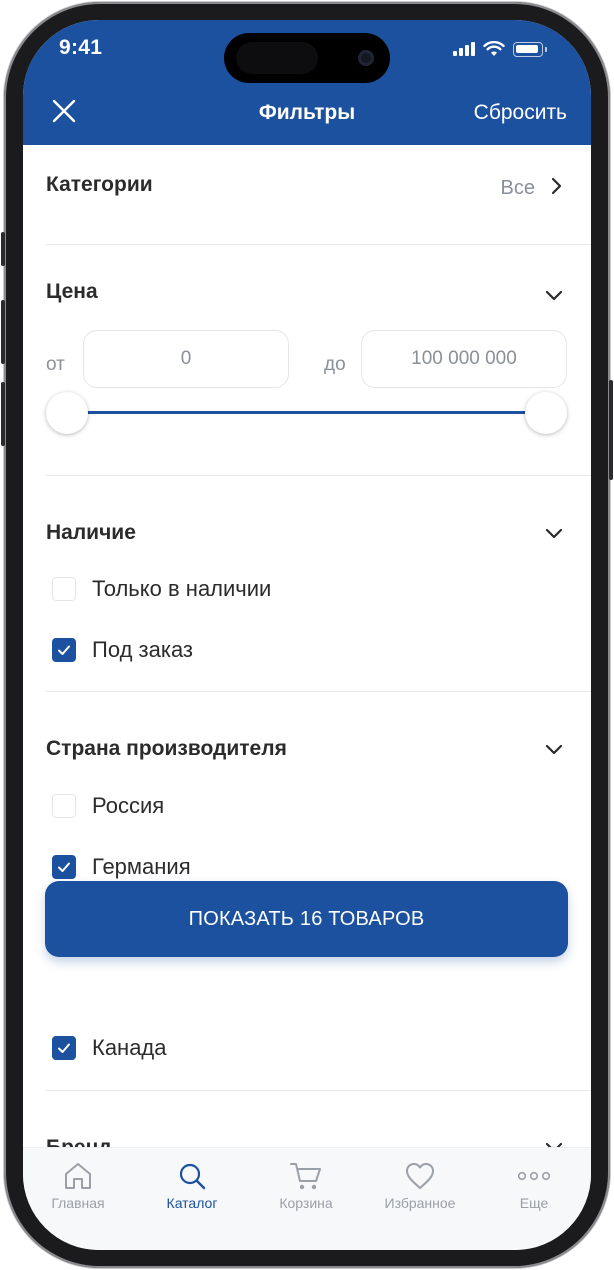 This screenshot has height=1270, width=614. What do you see at coordinates (81, 47) in the screenshot?
I see `status-time: 9:41` at bounding box center [81, 47].